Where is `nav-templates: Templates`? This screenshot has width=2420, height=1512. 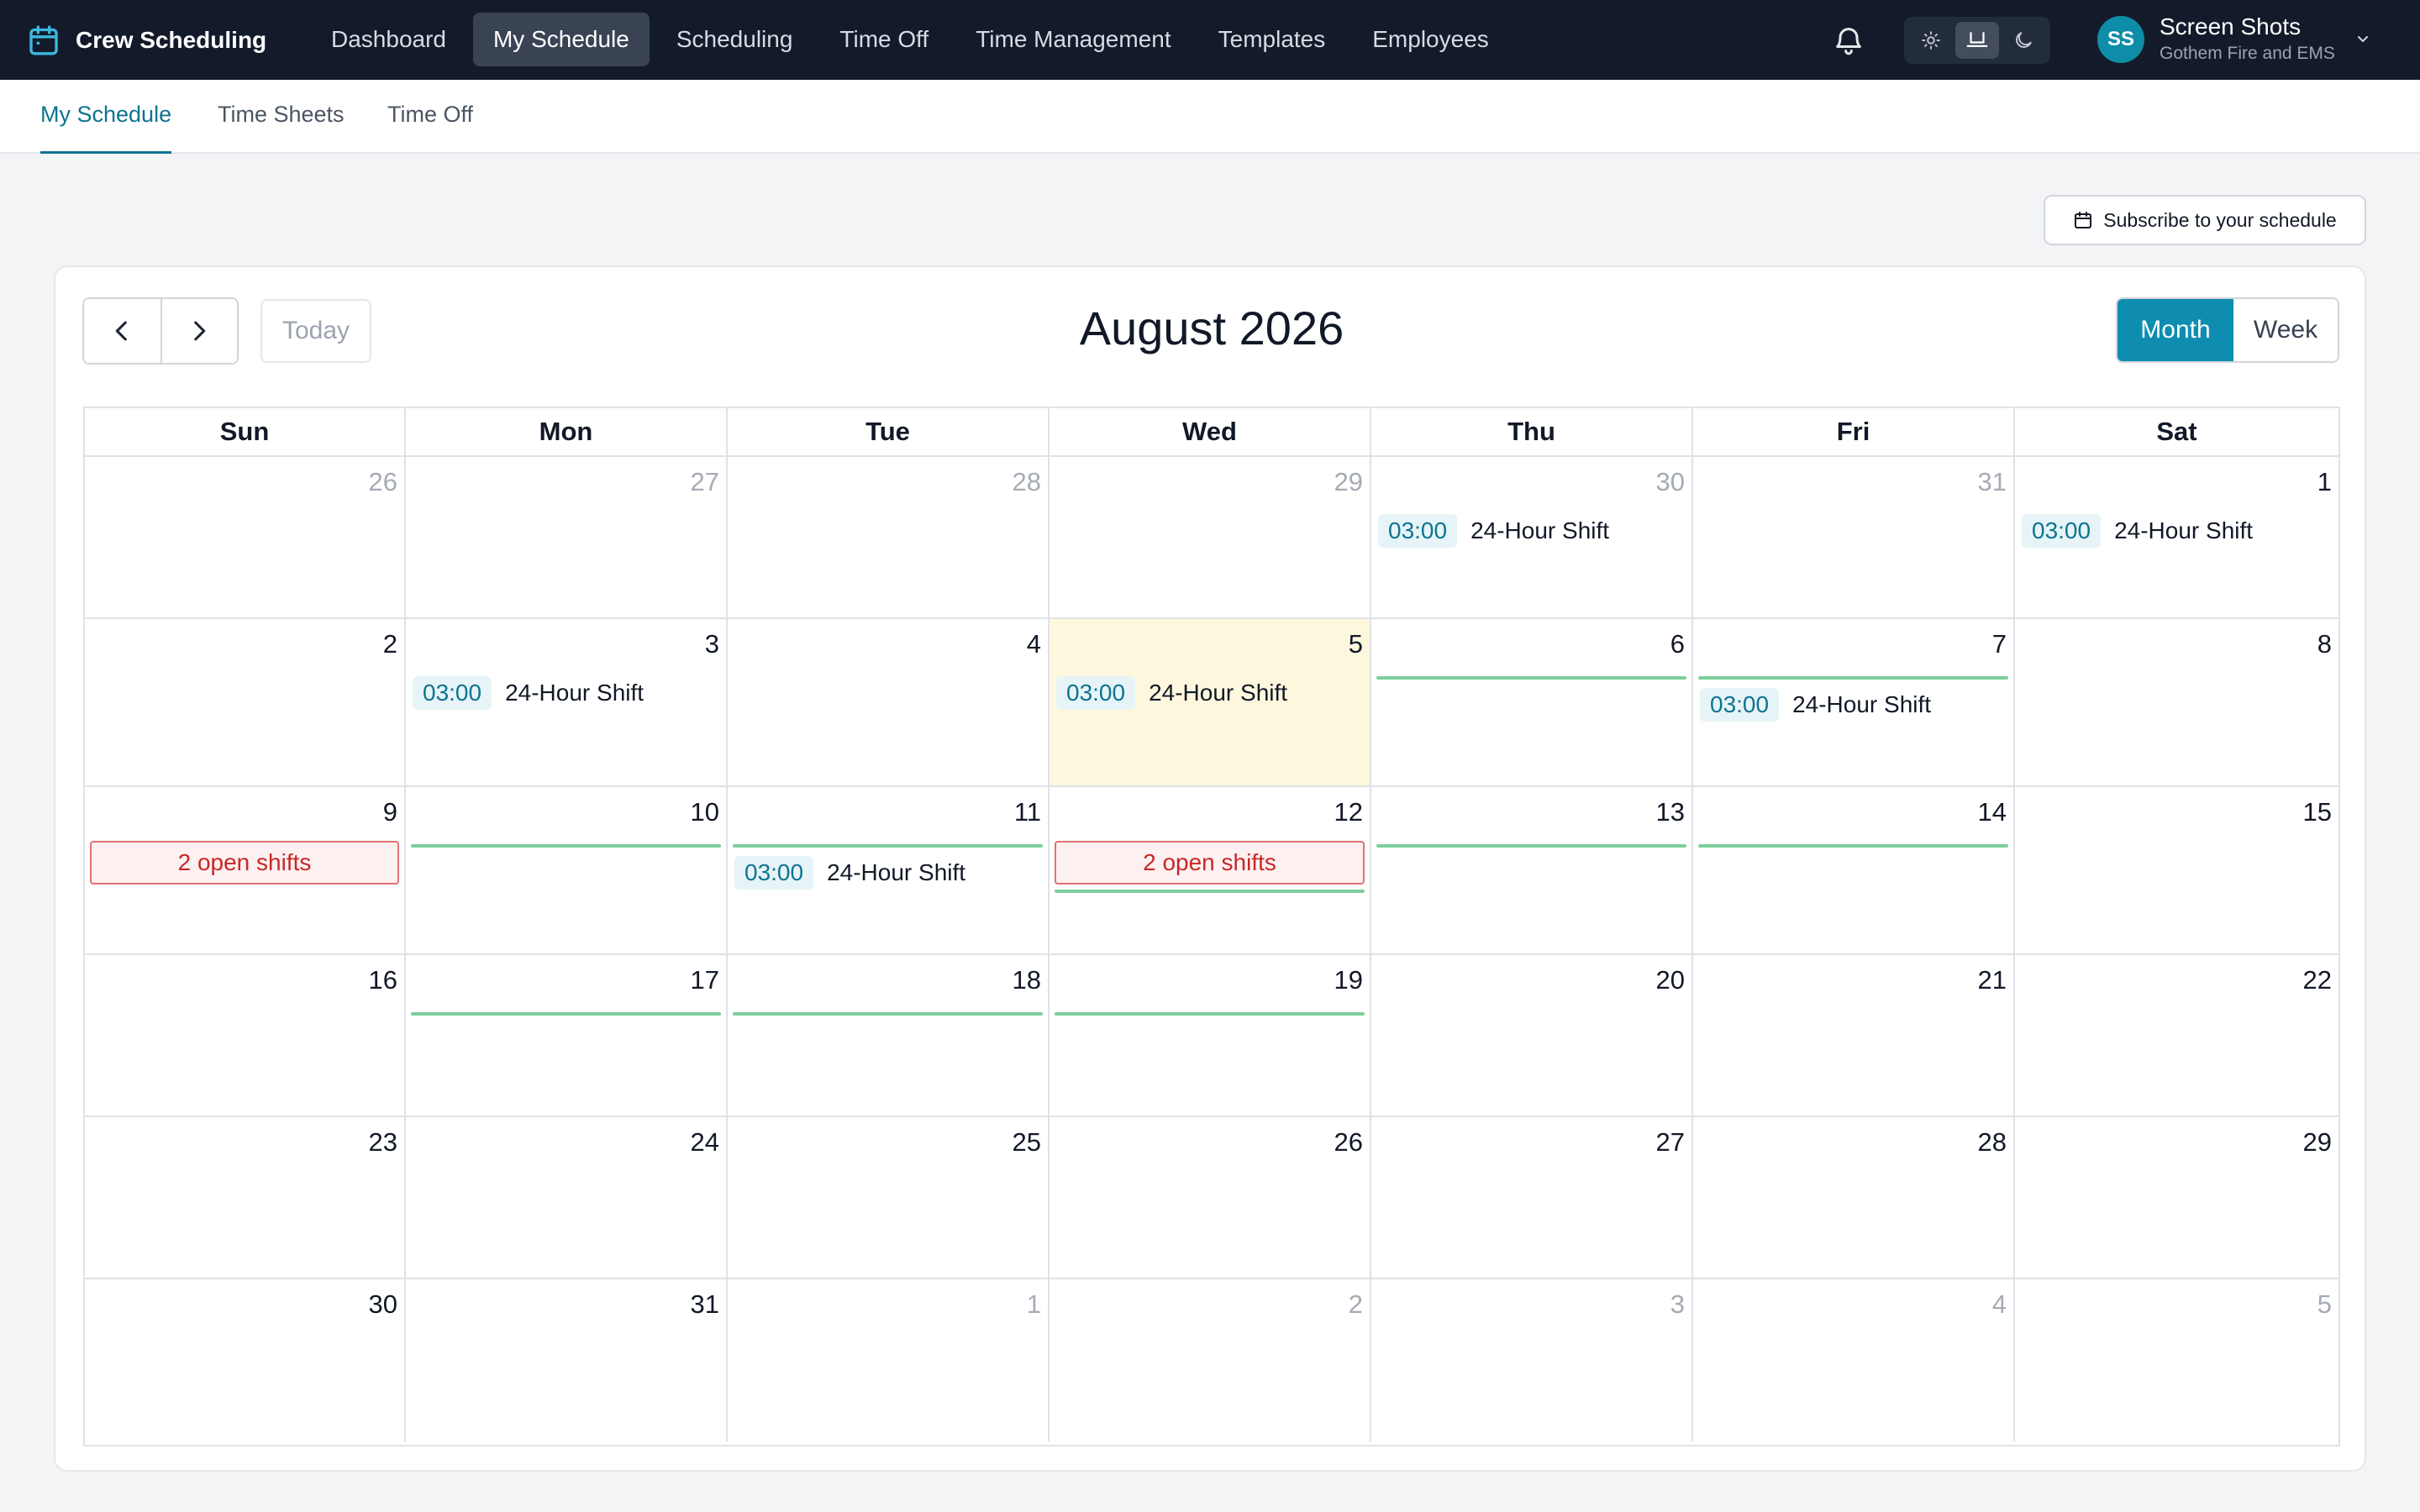 nav-templates: Templates is located at coordinates (1272, 39).